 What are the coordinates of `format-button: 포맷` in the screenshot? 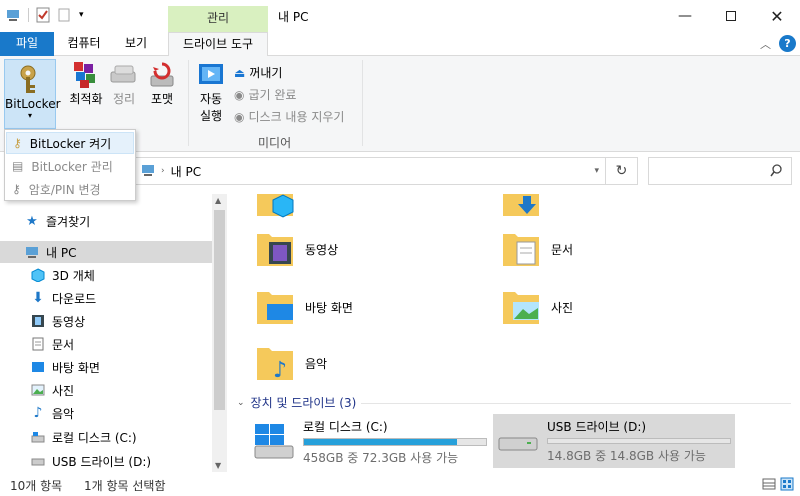 It's located at (162, 90).